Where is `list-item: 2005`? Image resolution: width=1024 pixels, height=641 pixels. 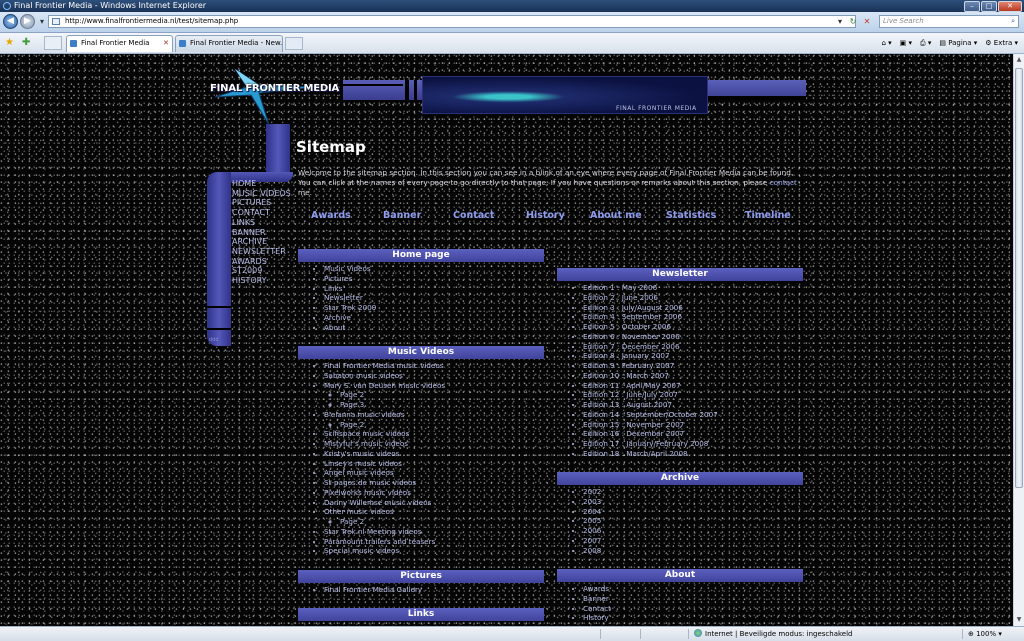
list-item: 2005 is located at coordinates (592, 521).